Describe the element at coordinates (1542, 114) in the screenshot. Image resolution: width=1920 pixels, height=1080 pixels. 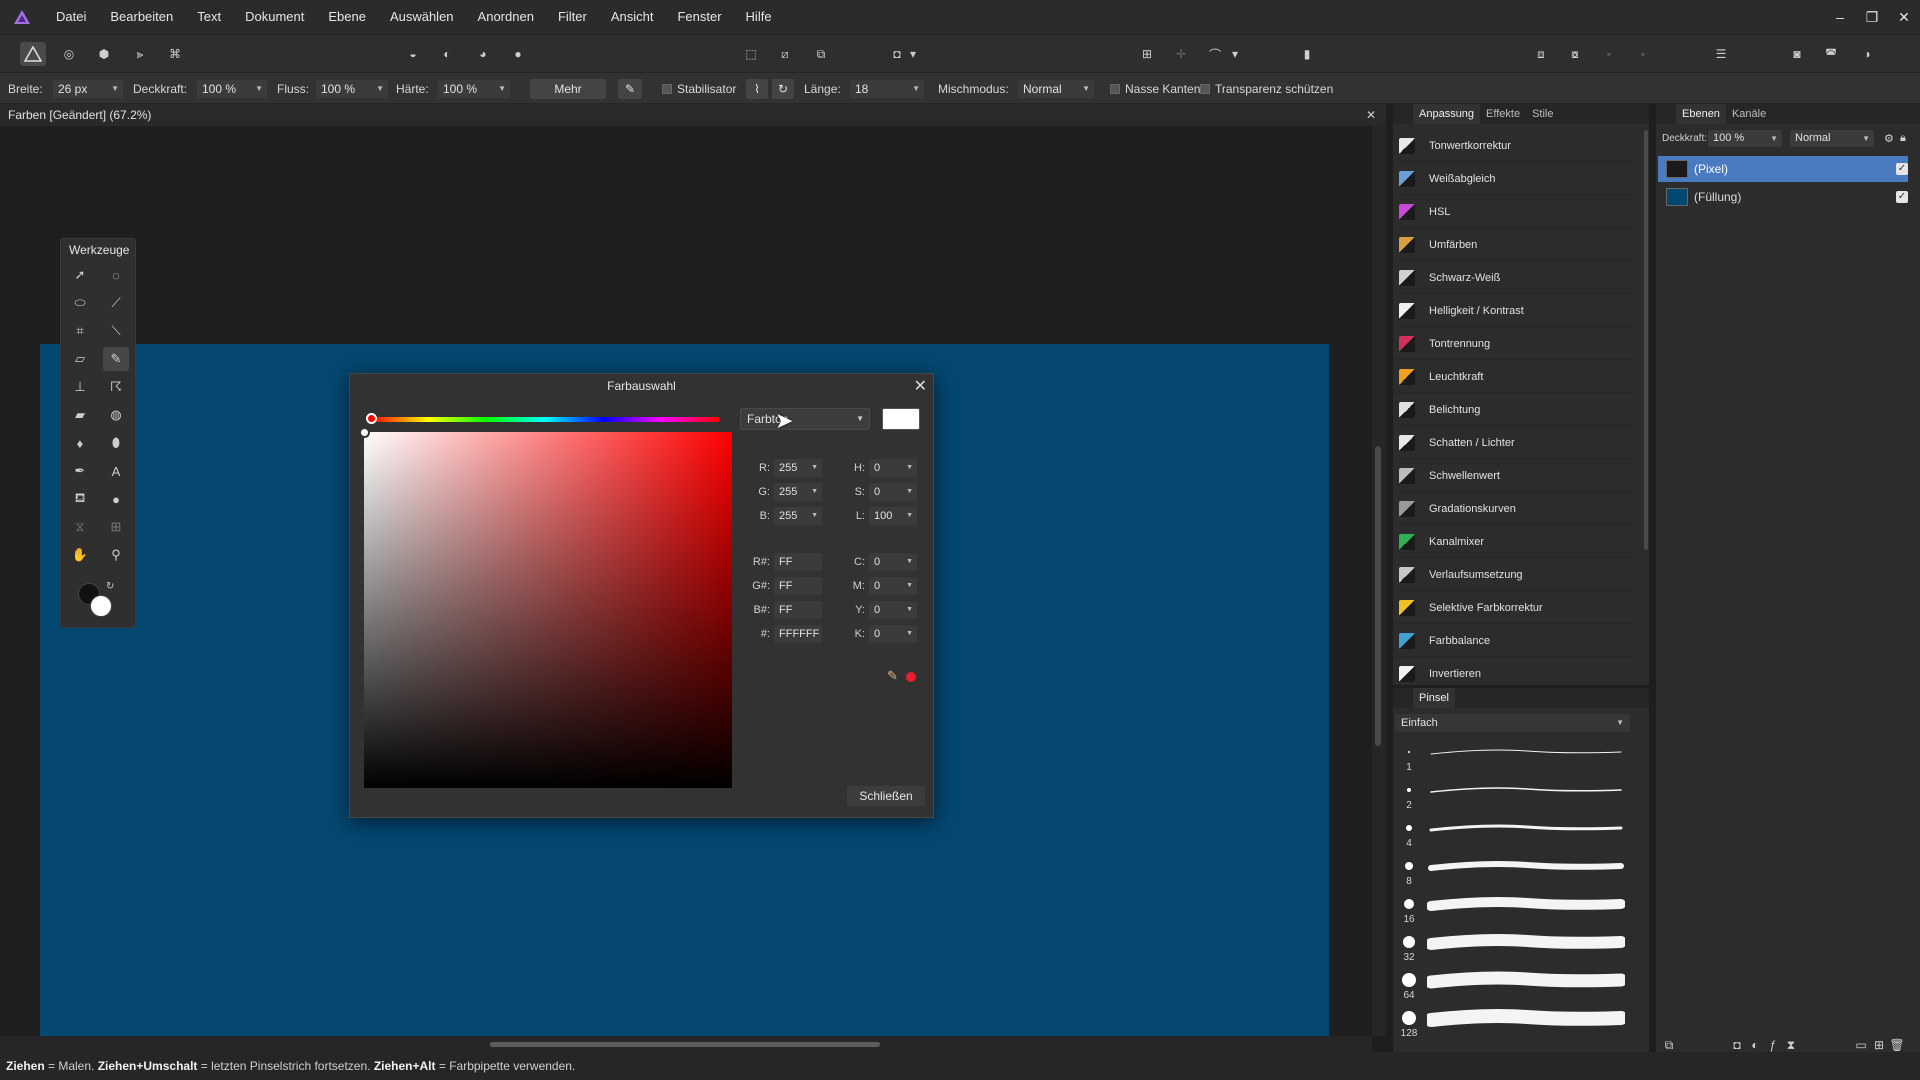
I see `tab-stile: Stile` at that location.